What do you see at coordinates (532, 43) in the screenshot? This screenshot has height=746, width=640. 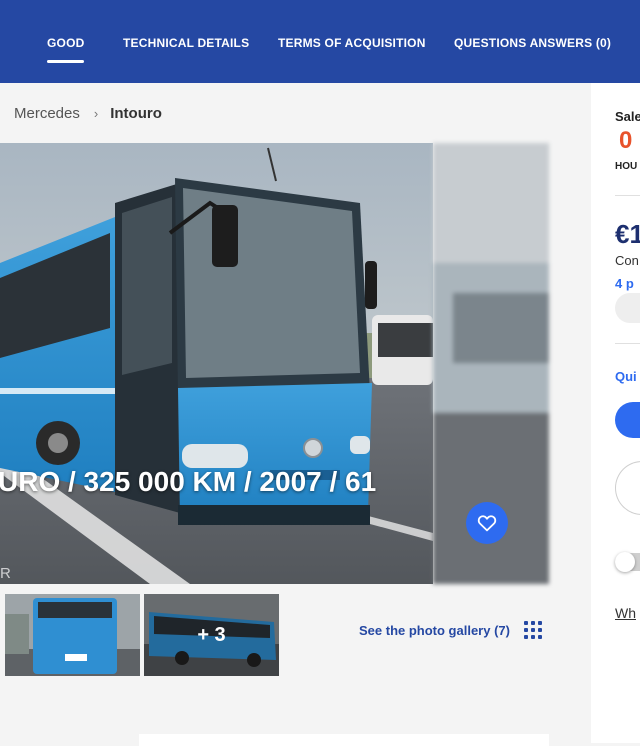 I see `tab-questions-answers: QUESTIONS ANSWERS (0)` at bounding box center [532, 43].